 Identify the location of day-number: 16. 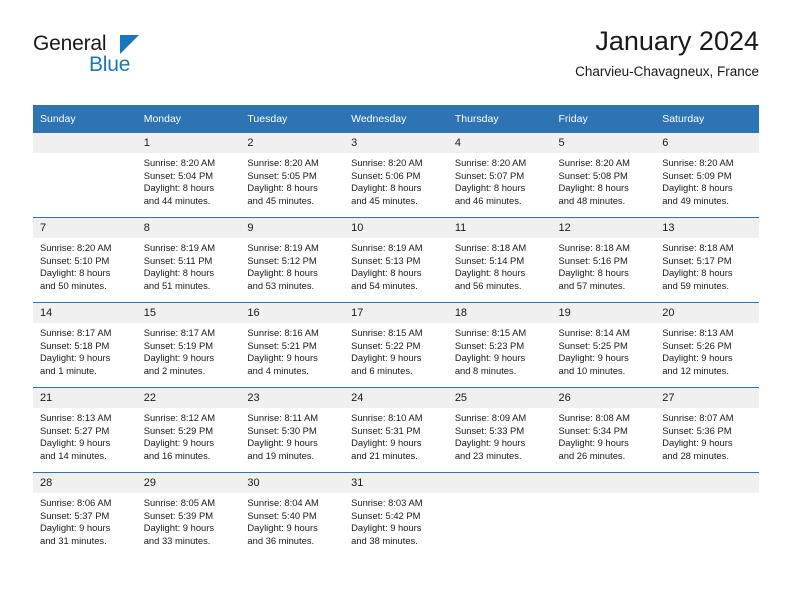
(292, 313).